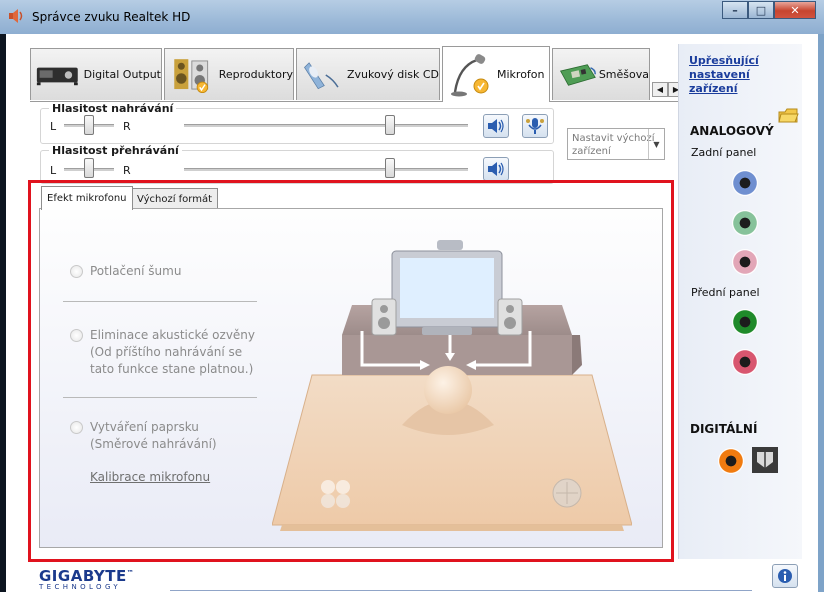 The image size is (824, 592). What do you see at coordinates (153, 436) in the screenshot?
I see `beamforming-label: Vytváření paprsku (Směrové nahrávání)` at bounding box center [153, 436].